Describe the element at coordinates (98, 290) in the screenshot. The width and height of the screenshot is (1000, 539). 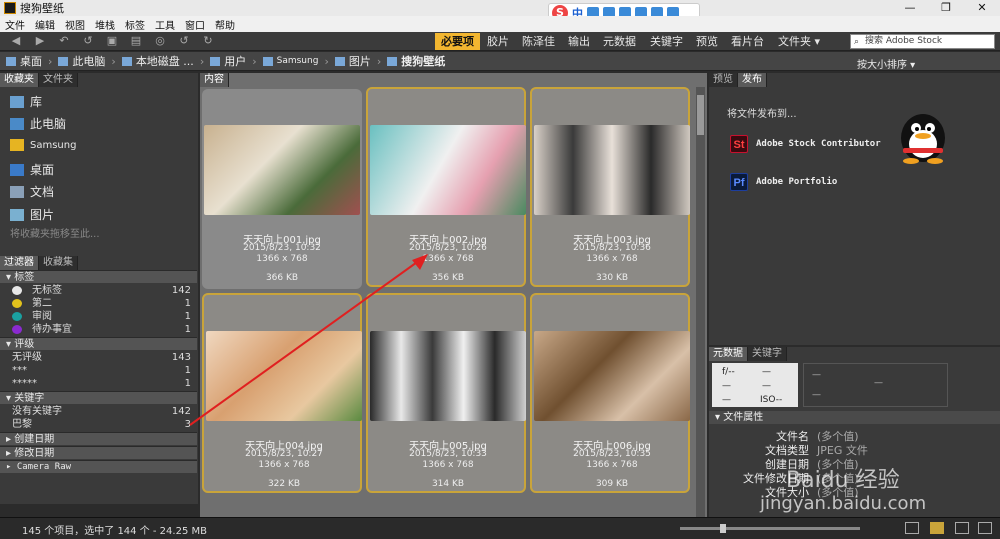
I see `filter-row: 无标签 142` at that location.